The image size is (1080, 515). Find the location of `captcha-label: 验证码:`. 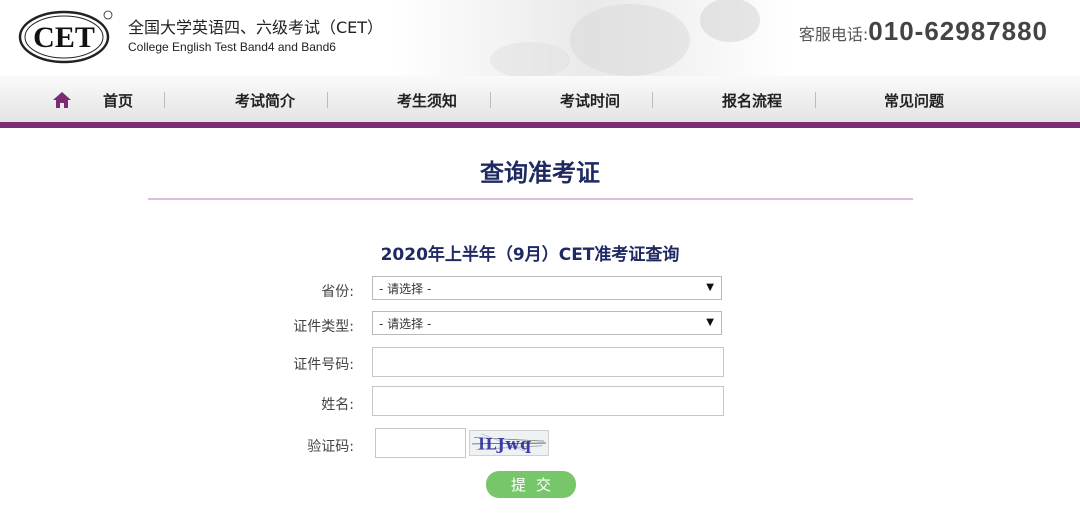

captcha-label: 验证码: is located at coordinates (330, 447).